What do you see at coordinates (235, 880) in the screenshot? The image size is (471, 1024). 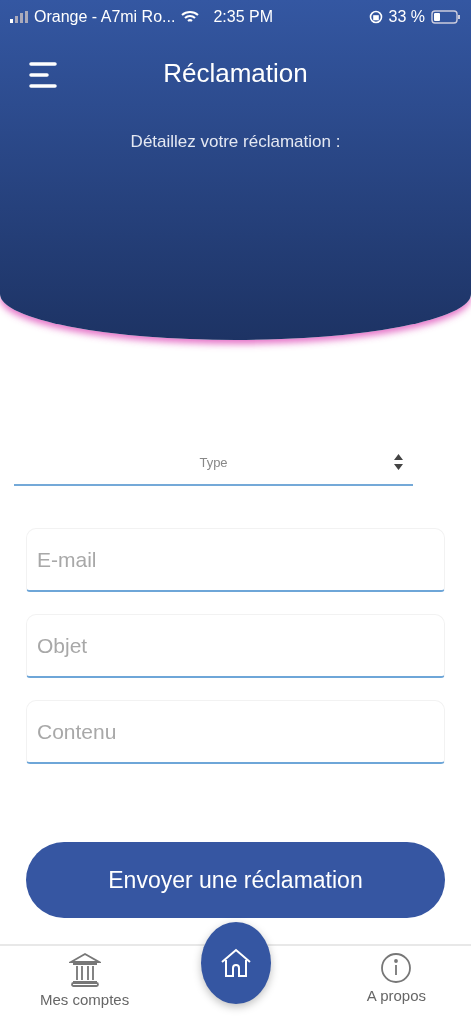 I see `submit-button: Envoyer une réclamation` at bounding box center [235, 880].